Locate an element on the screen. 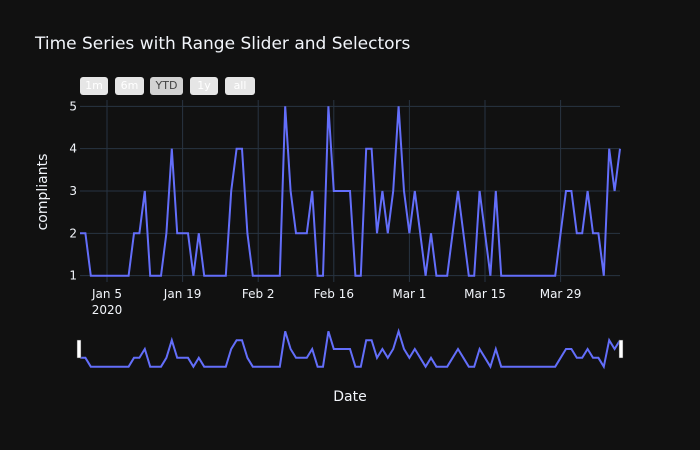 This screenshot has height=450, width=700. range-slider is located at coordinates (350, 348).